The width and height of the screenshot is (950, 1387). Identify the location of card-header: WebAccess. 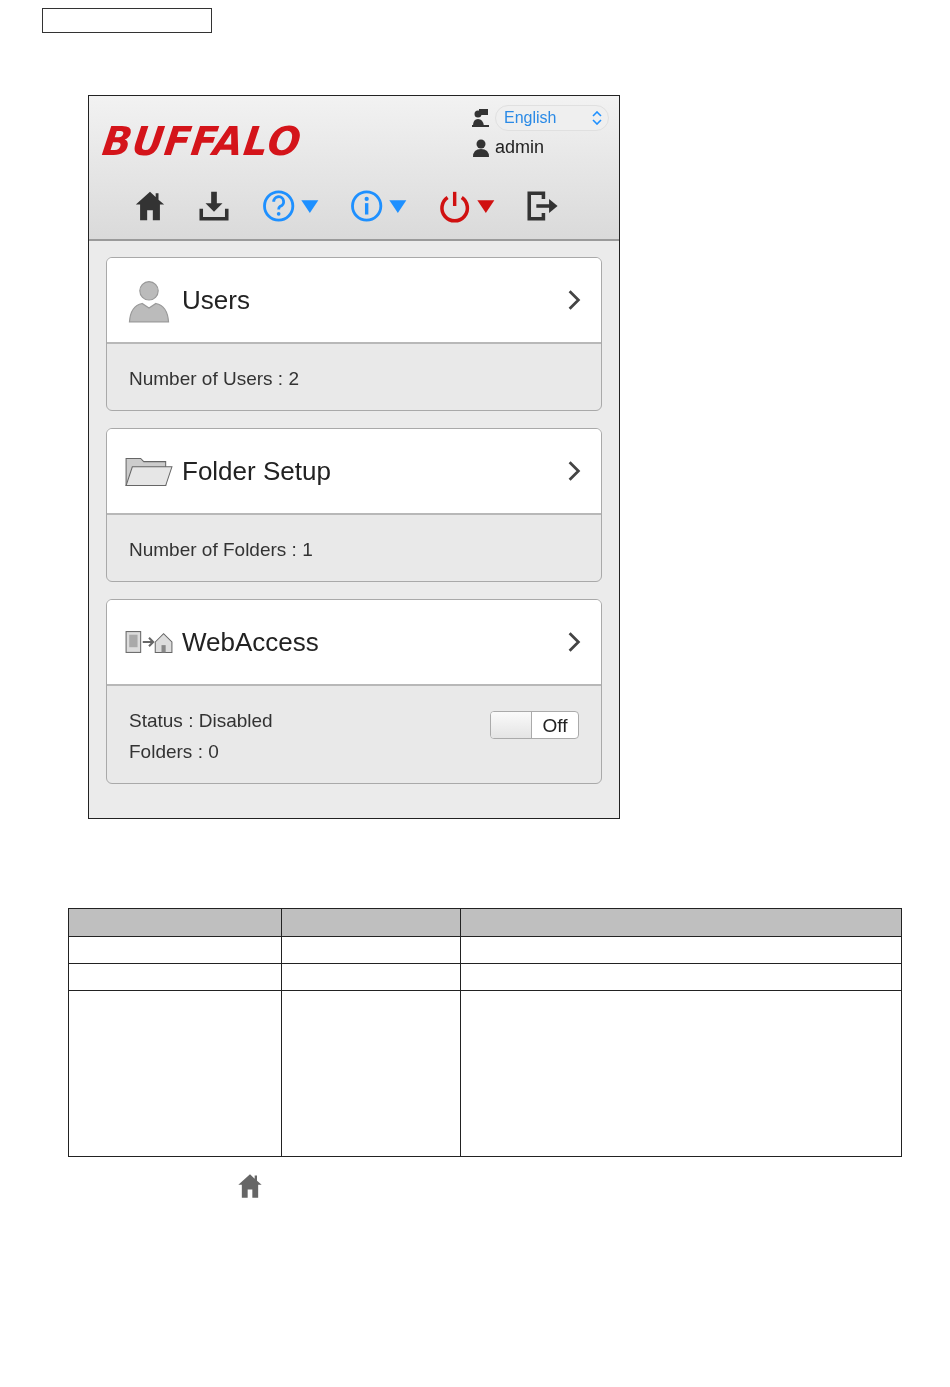
(354, 643).